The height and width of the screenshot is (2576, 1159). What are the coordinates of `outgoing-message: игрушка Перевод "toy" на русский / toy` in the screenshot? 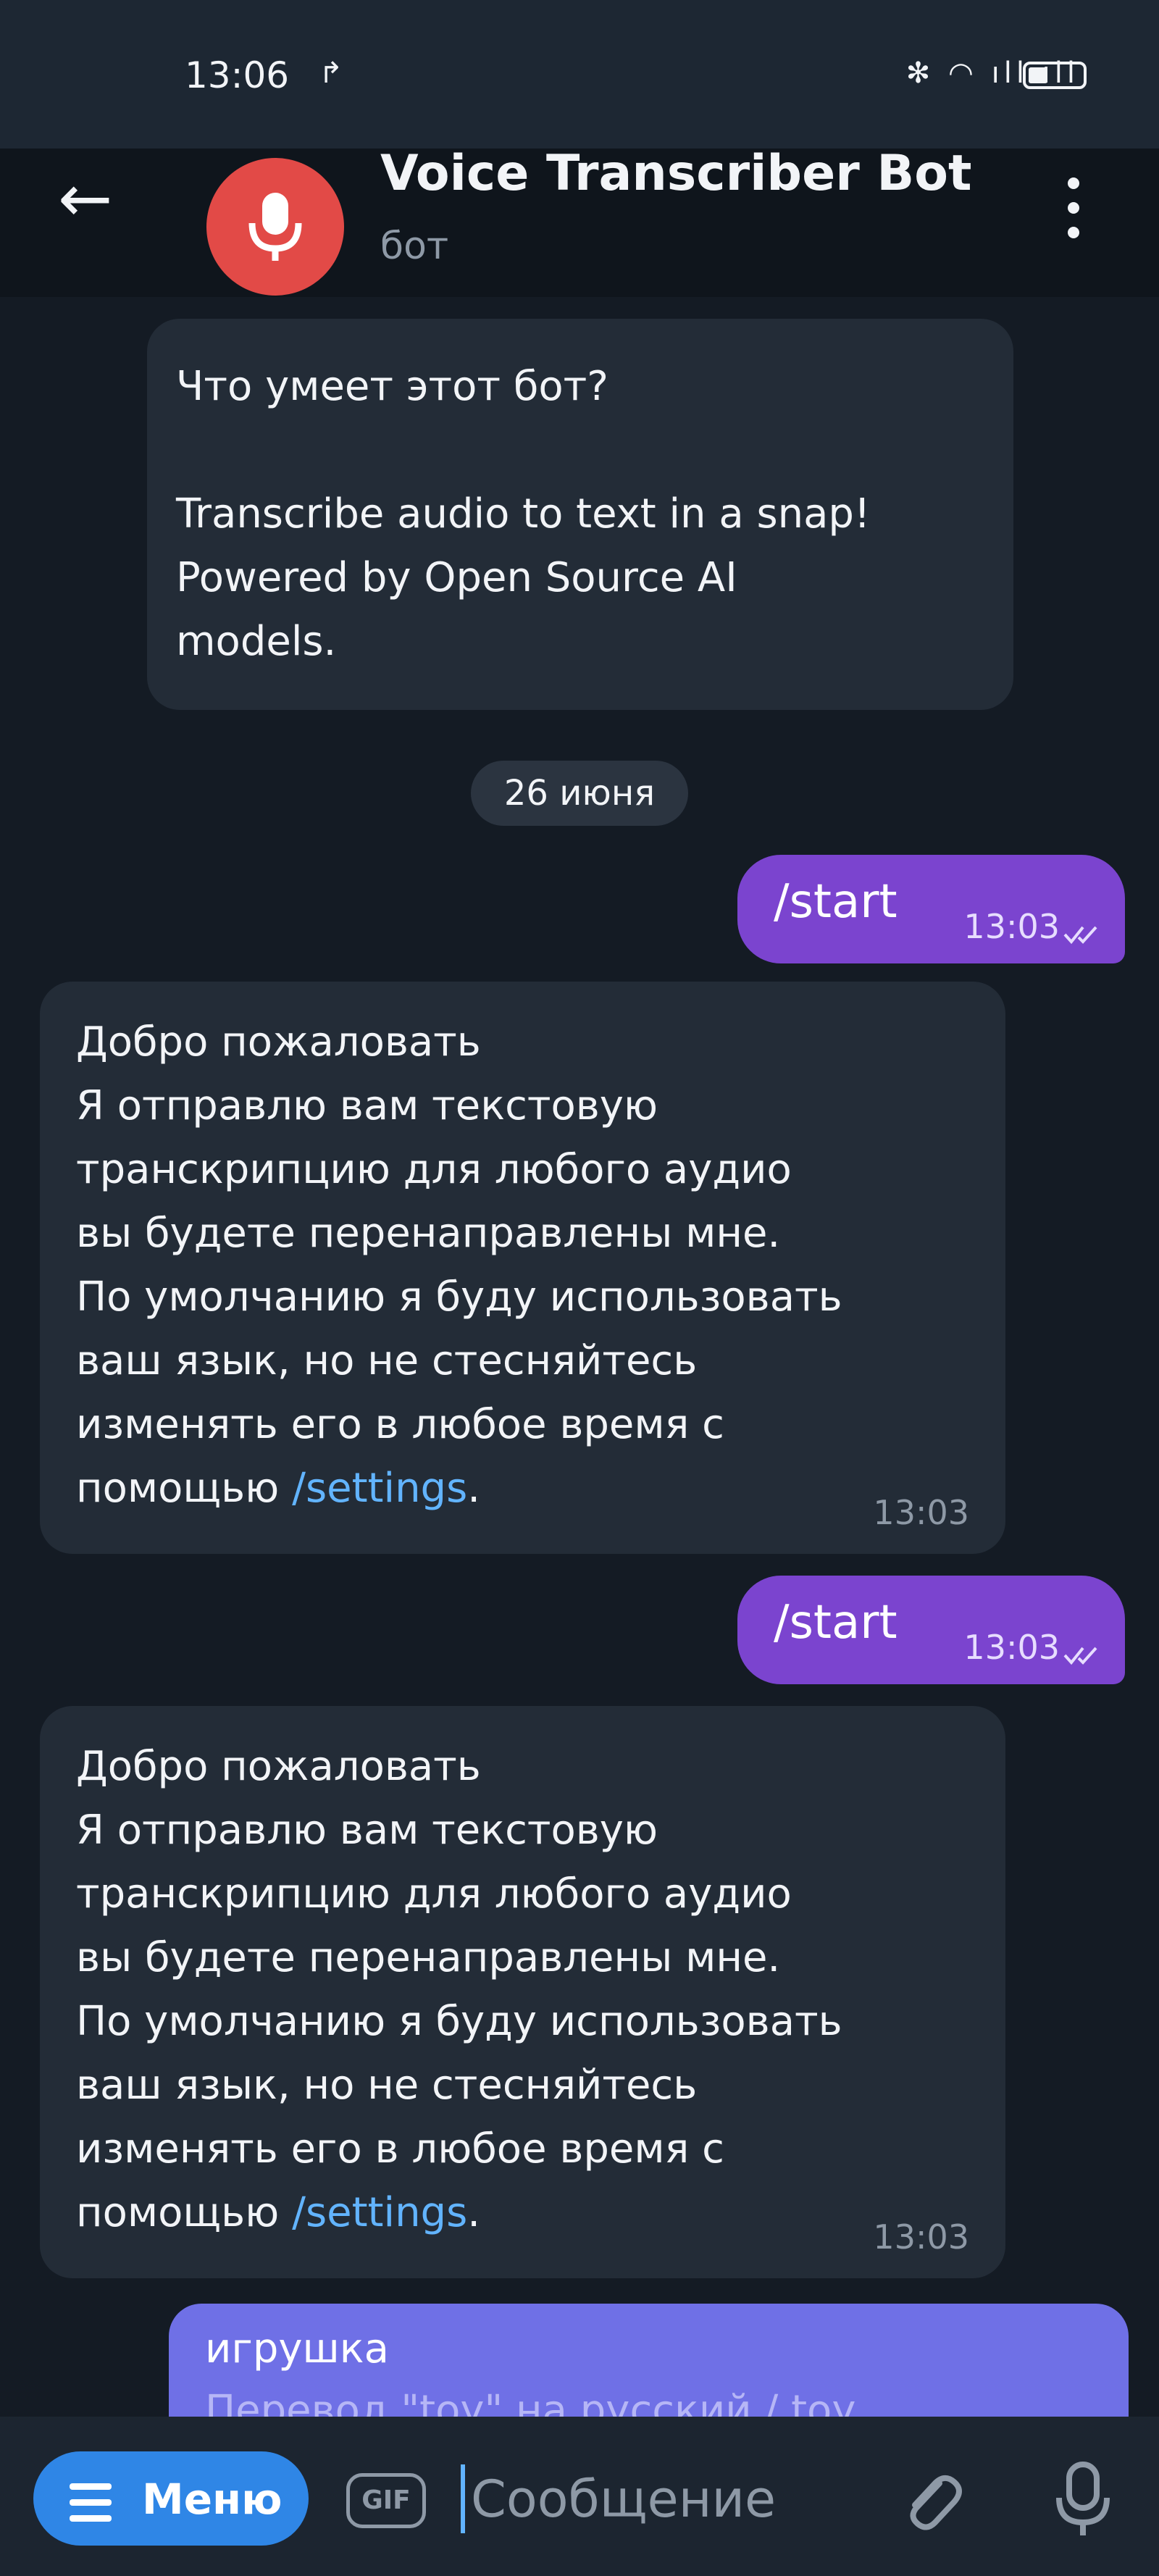 It's located at (649, 2360).